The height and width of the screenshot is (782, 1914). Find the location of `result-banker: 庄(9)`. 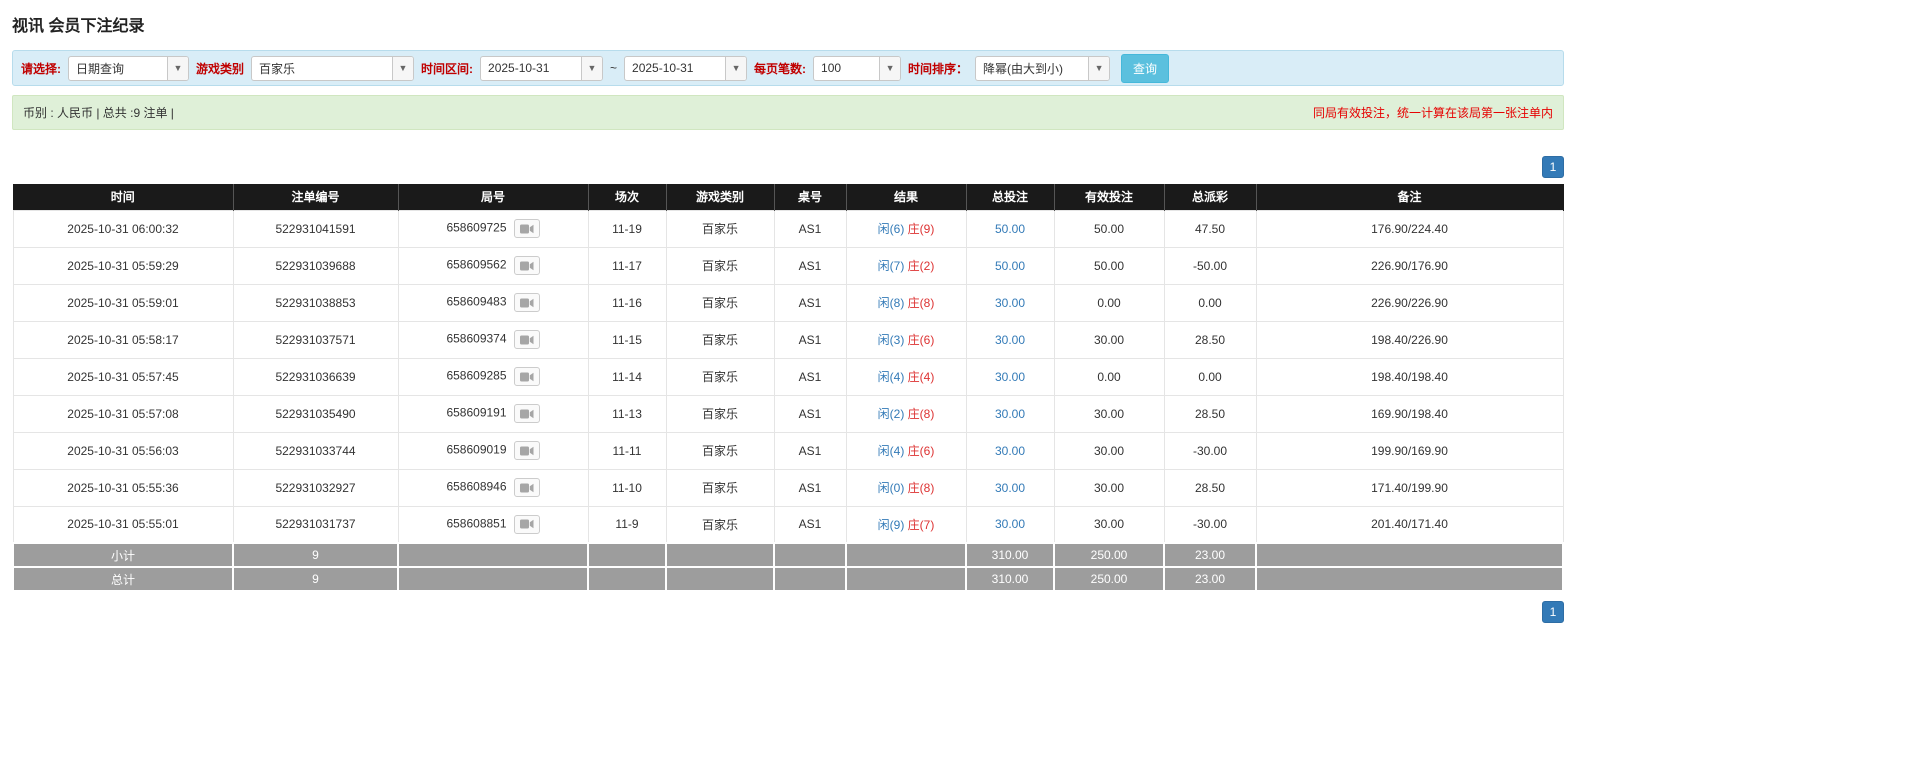

result-banker: 庄(9) is located at coordinates (921, 229).